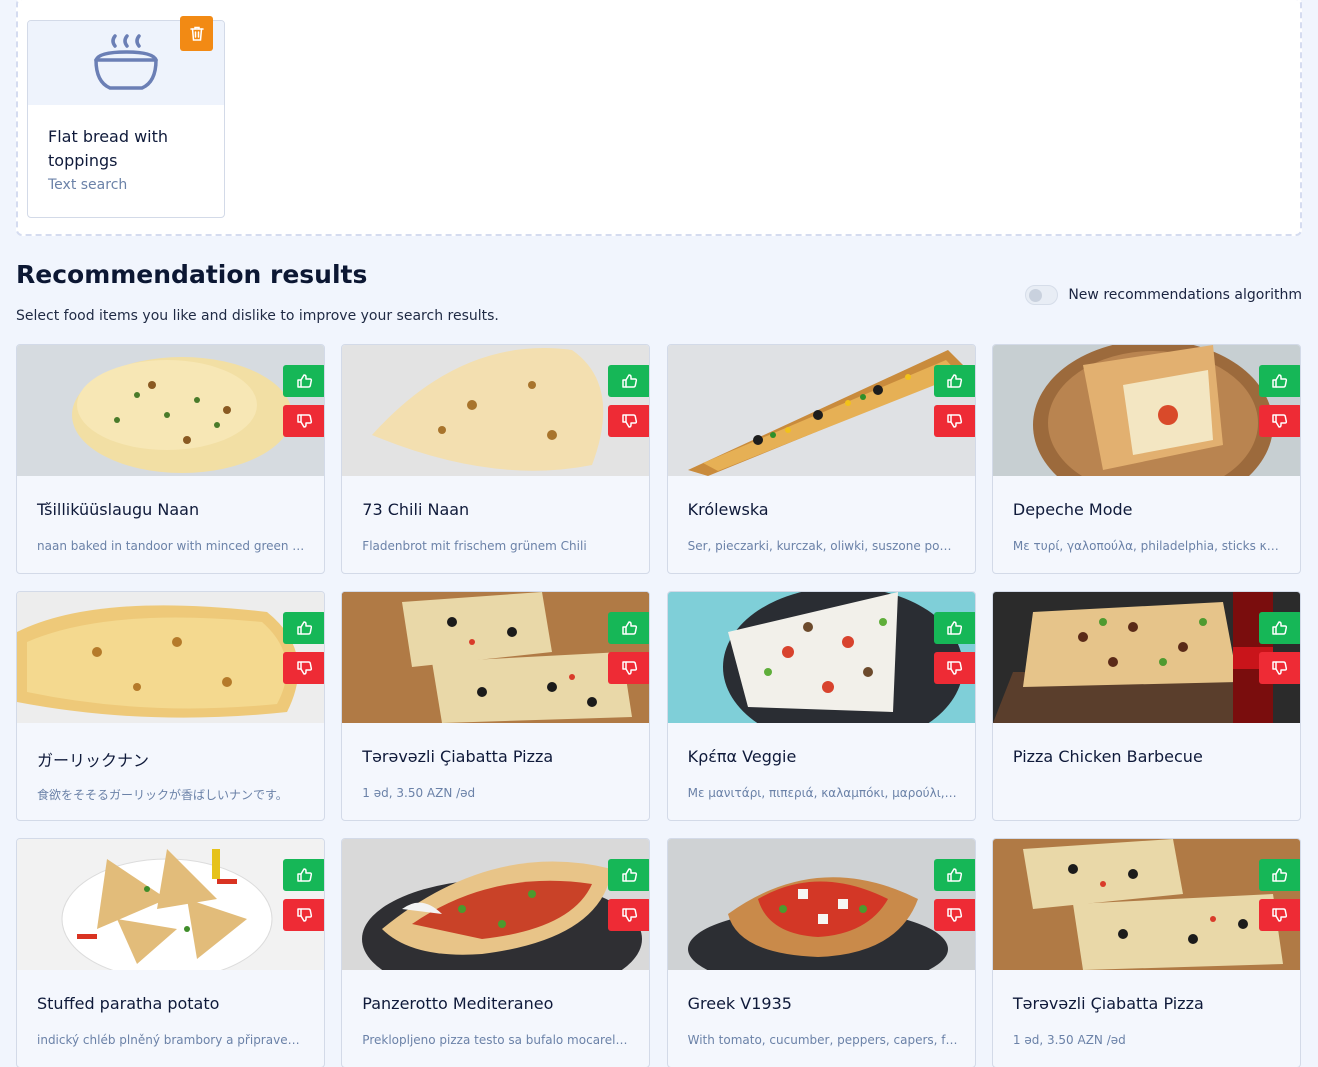  I want to click on item-title: Greek V1935, so click(739, 1003).